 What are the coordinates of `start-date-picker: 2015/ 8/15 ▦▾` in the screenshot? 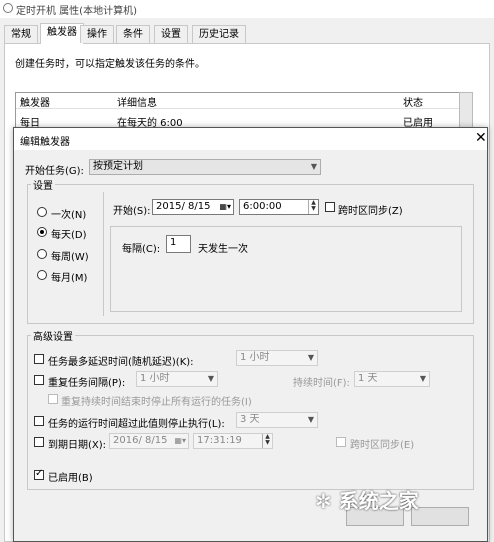 It's located at (193, 207).